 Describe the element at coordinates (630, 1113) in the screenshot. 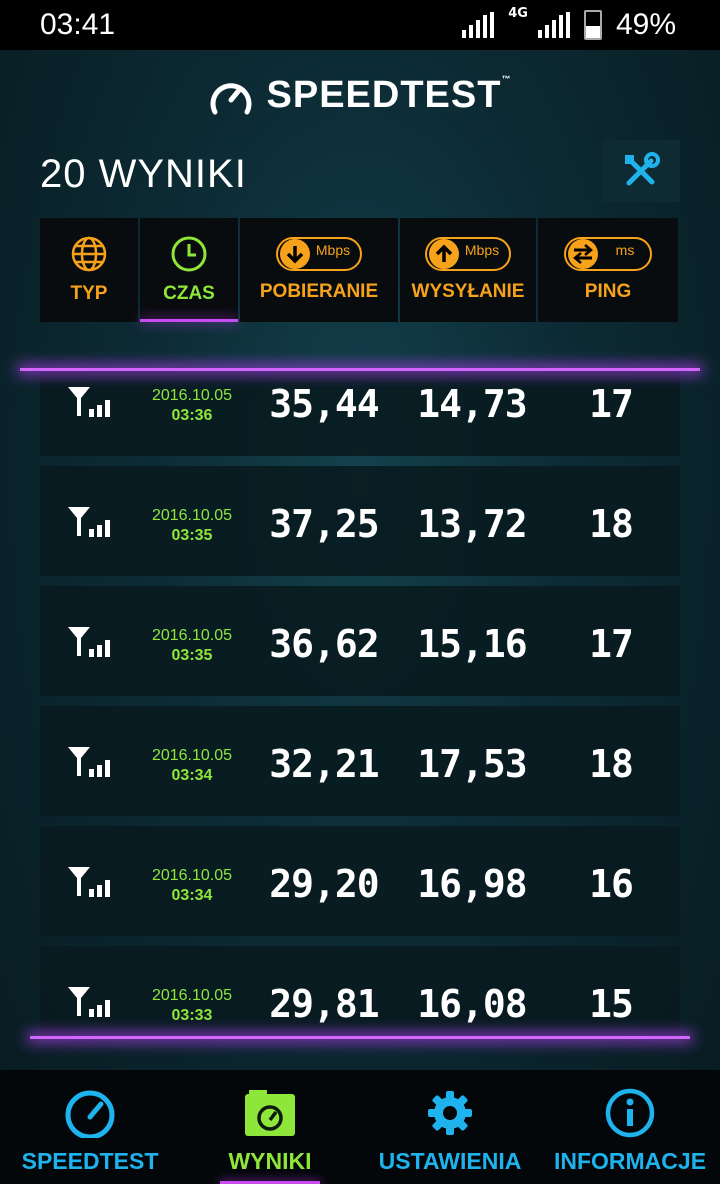

I see `info-icon` at that location.